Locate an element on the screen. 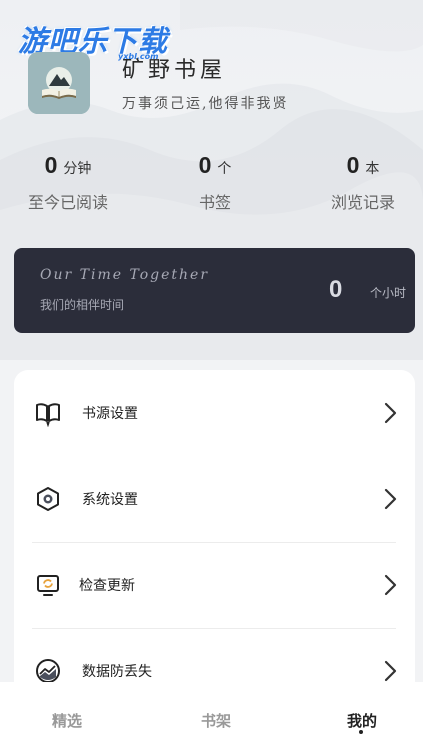 This screenshot has width=423, height=750. menu-label: 数据防丢失 is located at coordinates (117, 672).